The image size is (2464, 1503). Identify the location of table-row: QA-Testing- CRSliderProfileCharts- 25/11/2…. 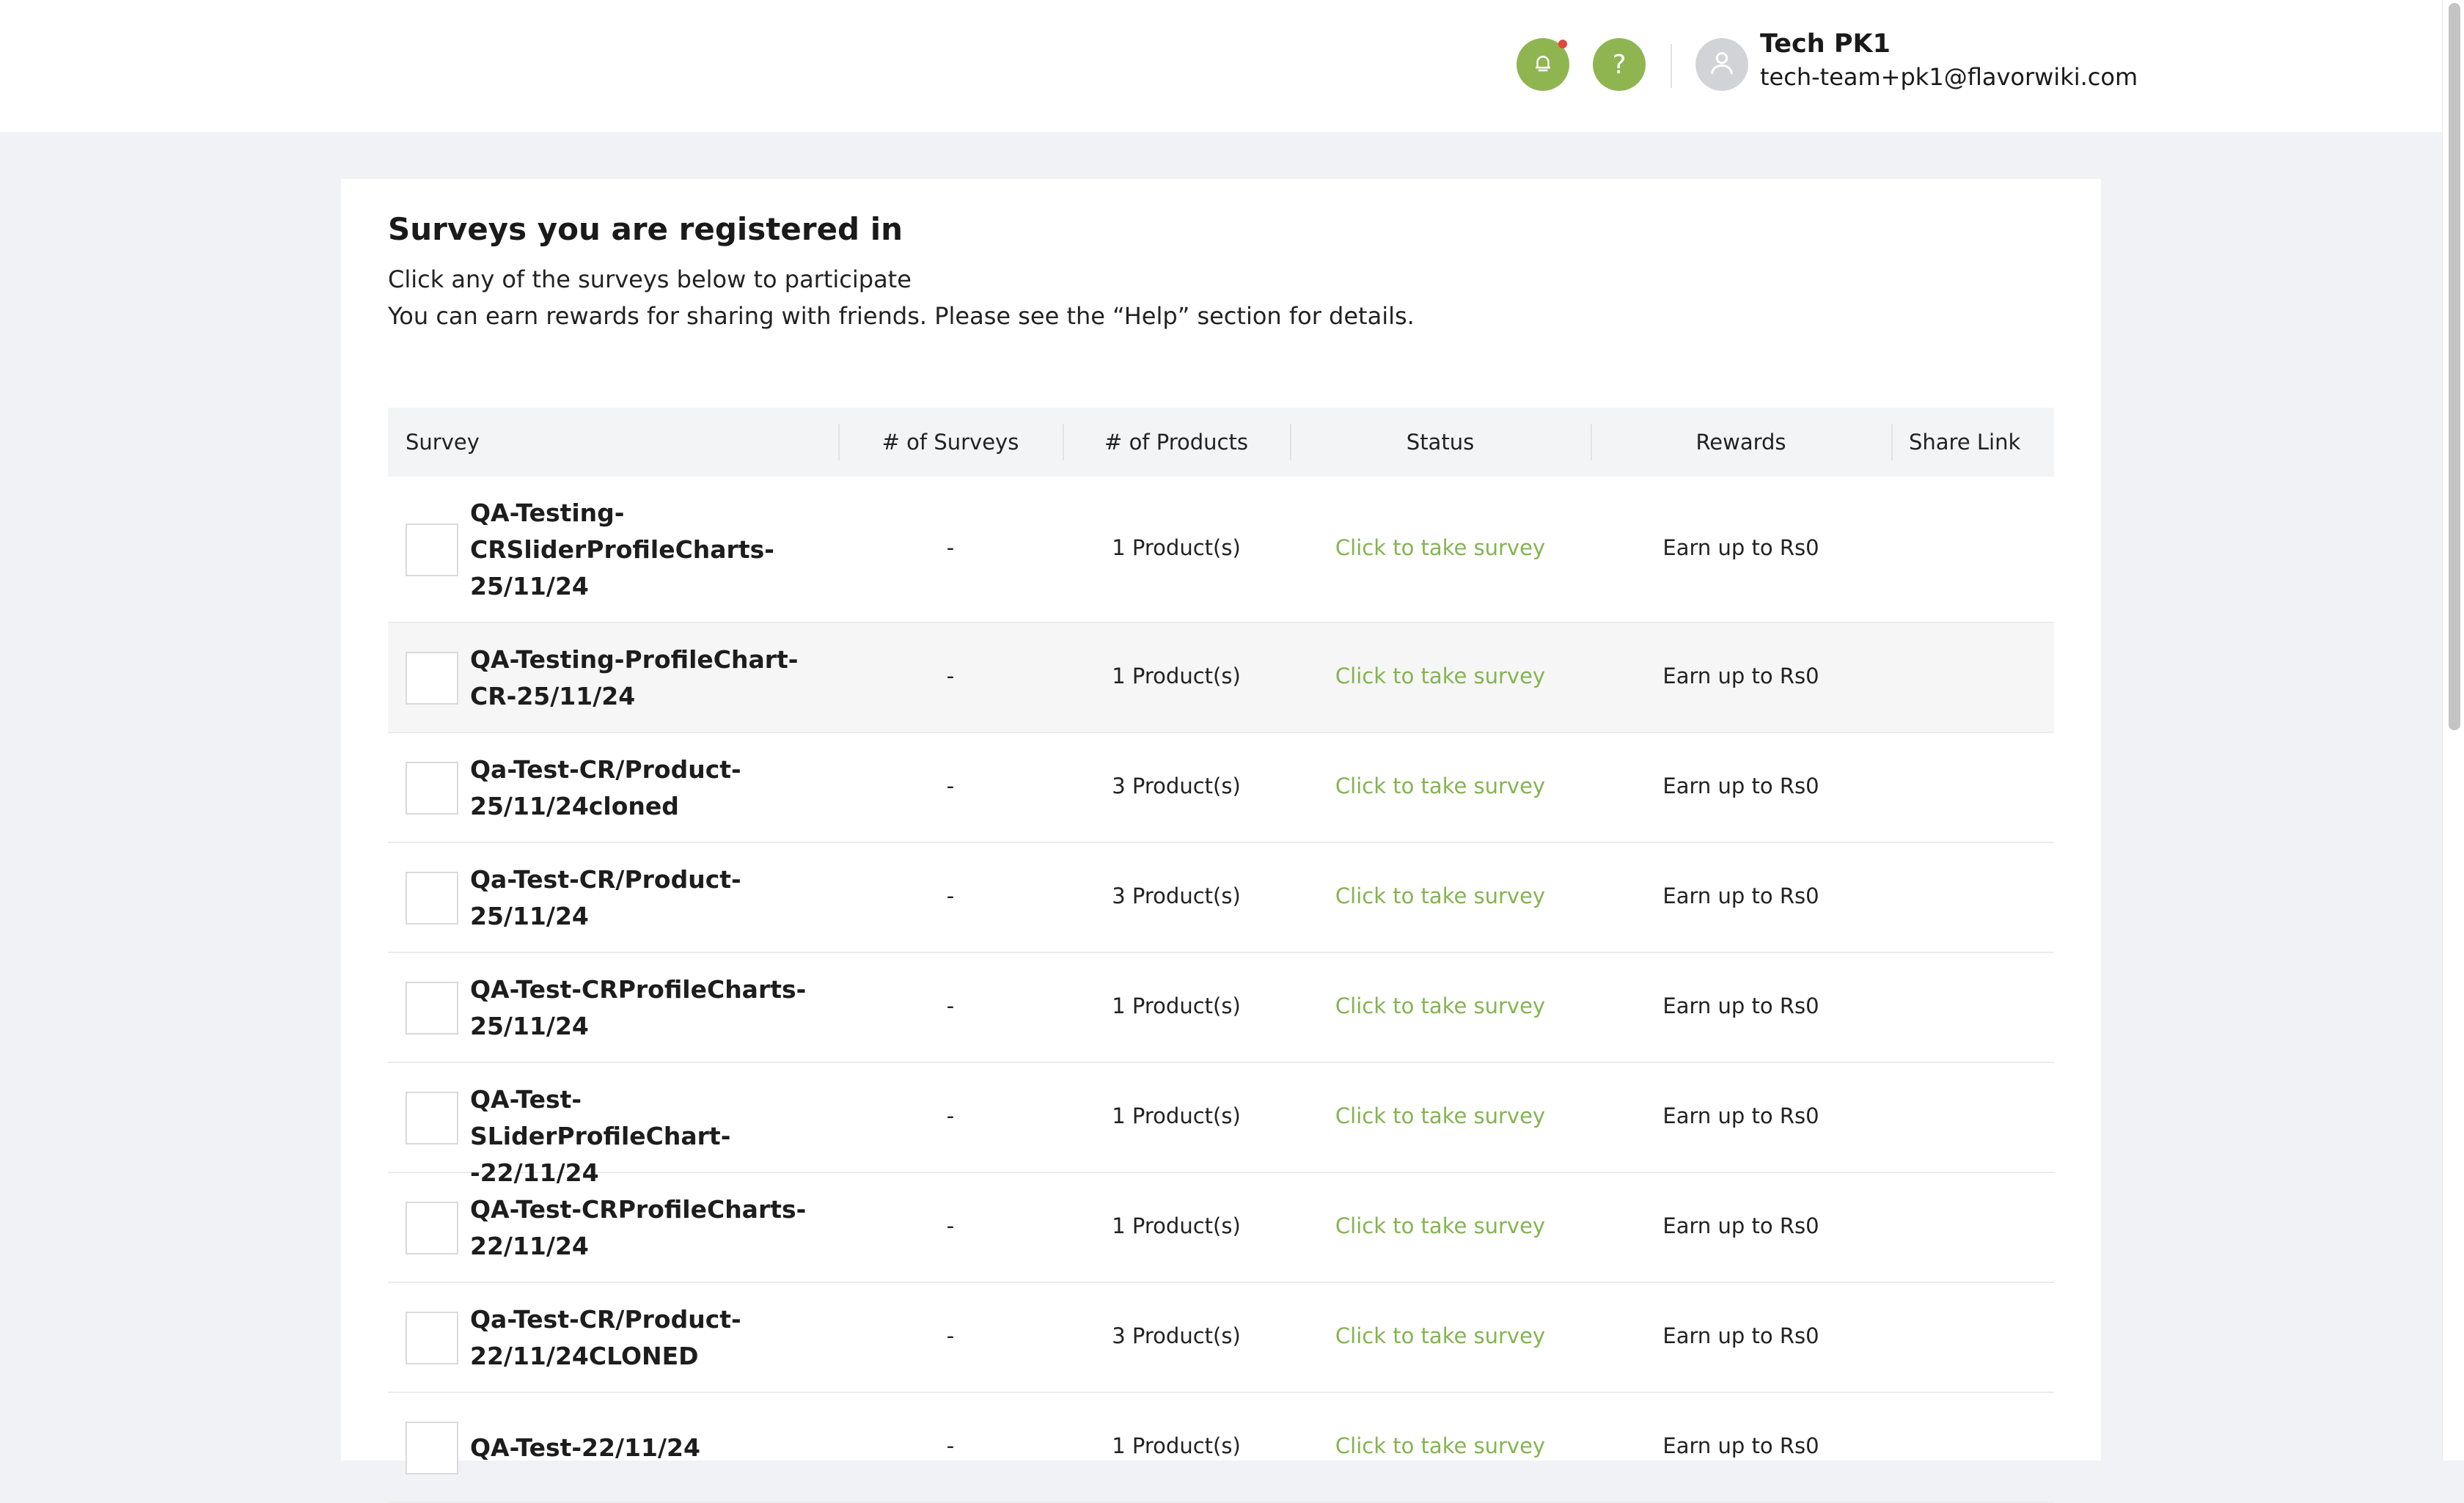
(1221, 550).